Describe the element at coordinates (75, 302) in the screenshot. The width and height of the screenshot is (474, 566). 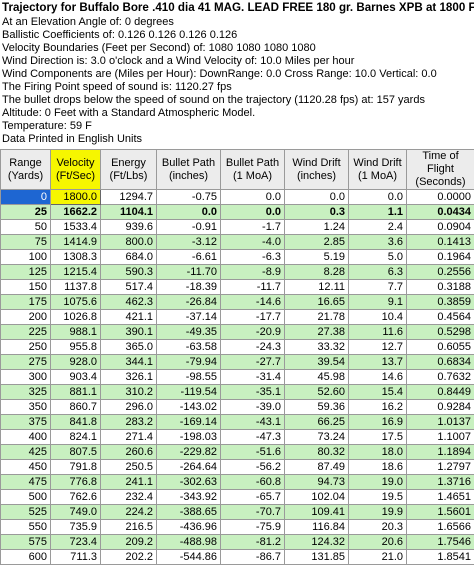
I see `table-cell: 1075.6` at that location.